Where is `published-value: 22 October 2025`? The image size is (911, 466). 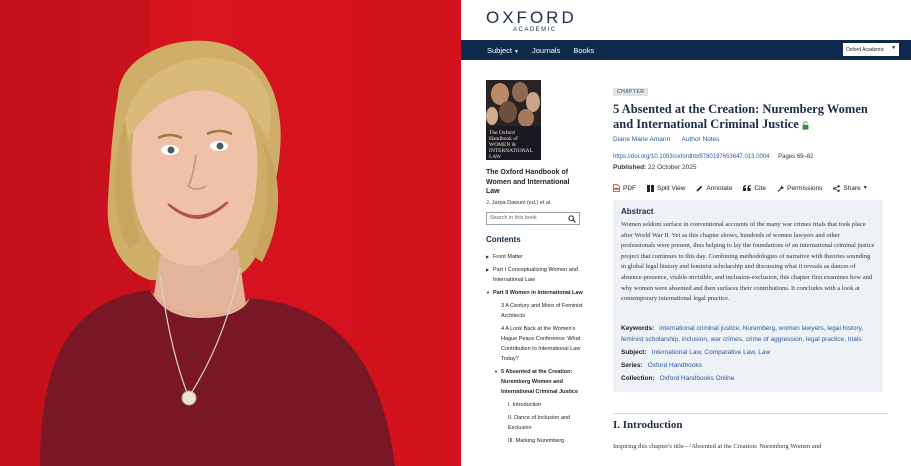
published-value: 22 October 2025 is located at coordinates (672, 167).